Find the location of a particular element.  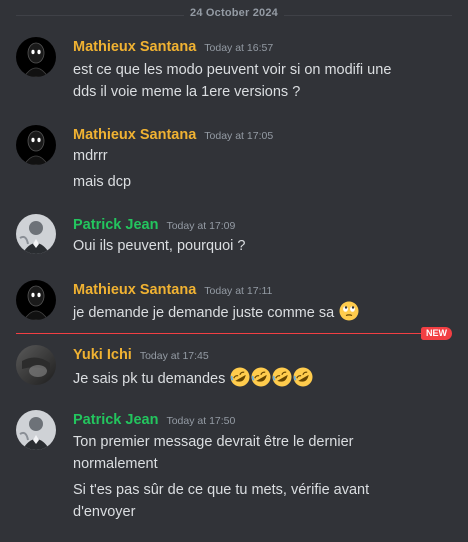

message-text-row: Je sais pk tu demandes is located at coordinates (260, 378).